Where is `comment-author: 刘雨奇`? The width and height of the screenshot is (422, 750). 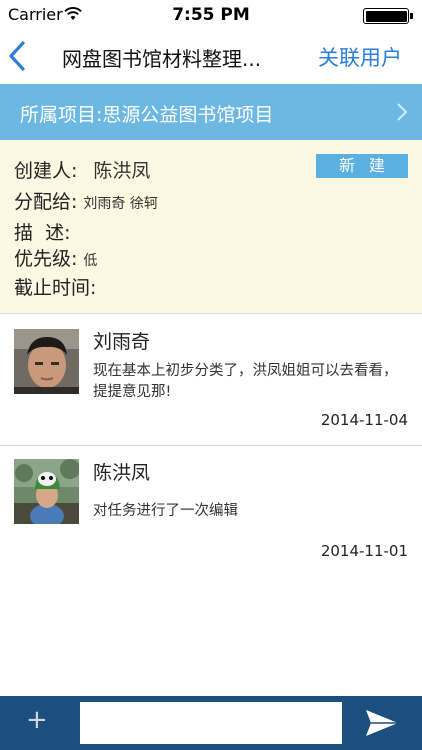
comment-author: 刘雨奇 is located at coordinates (122, 342).